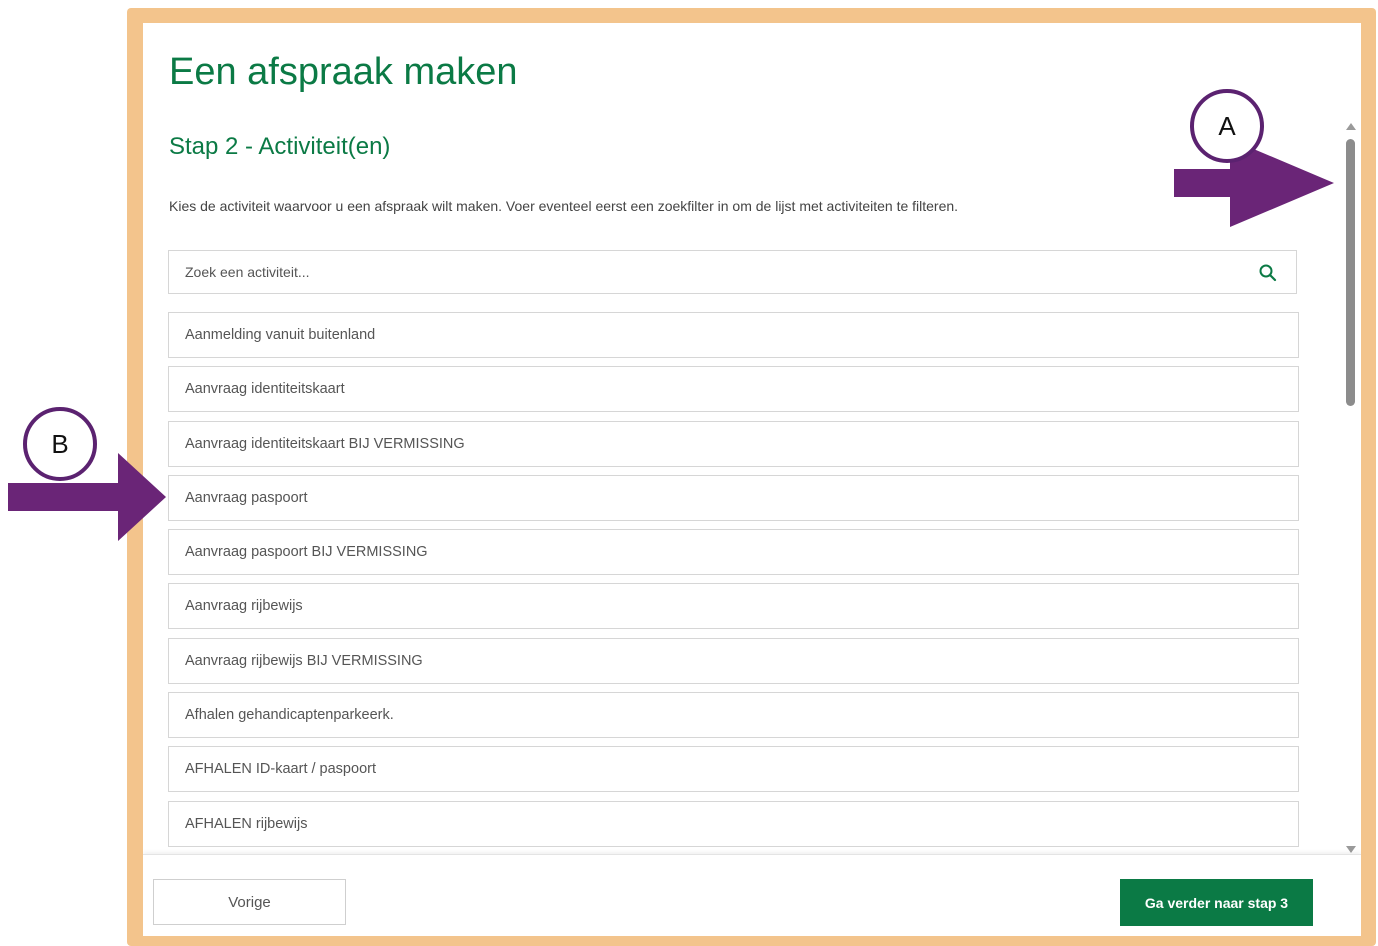 Image resolution: width=1378 pixels, height=946 pixels. I want to click on activity-item-paspoort-vermissing: Aanvraag paspoort BIJ VERMISSING, so click(733, 552).